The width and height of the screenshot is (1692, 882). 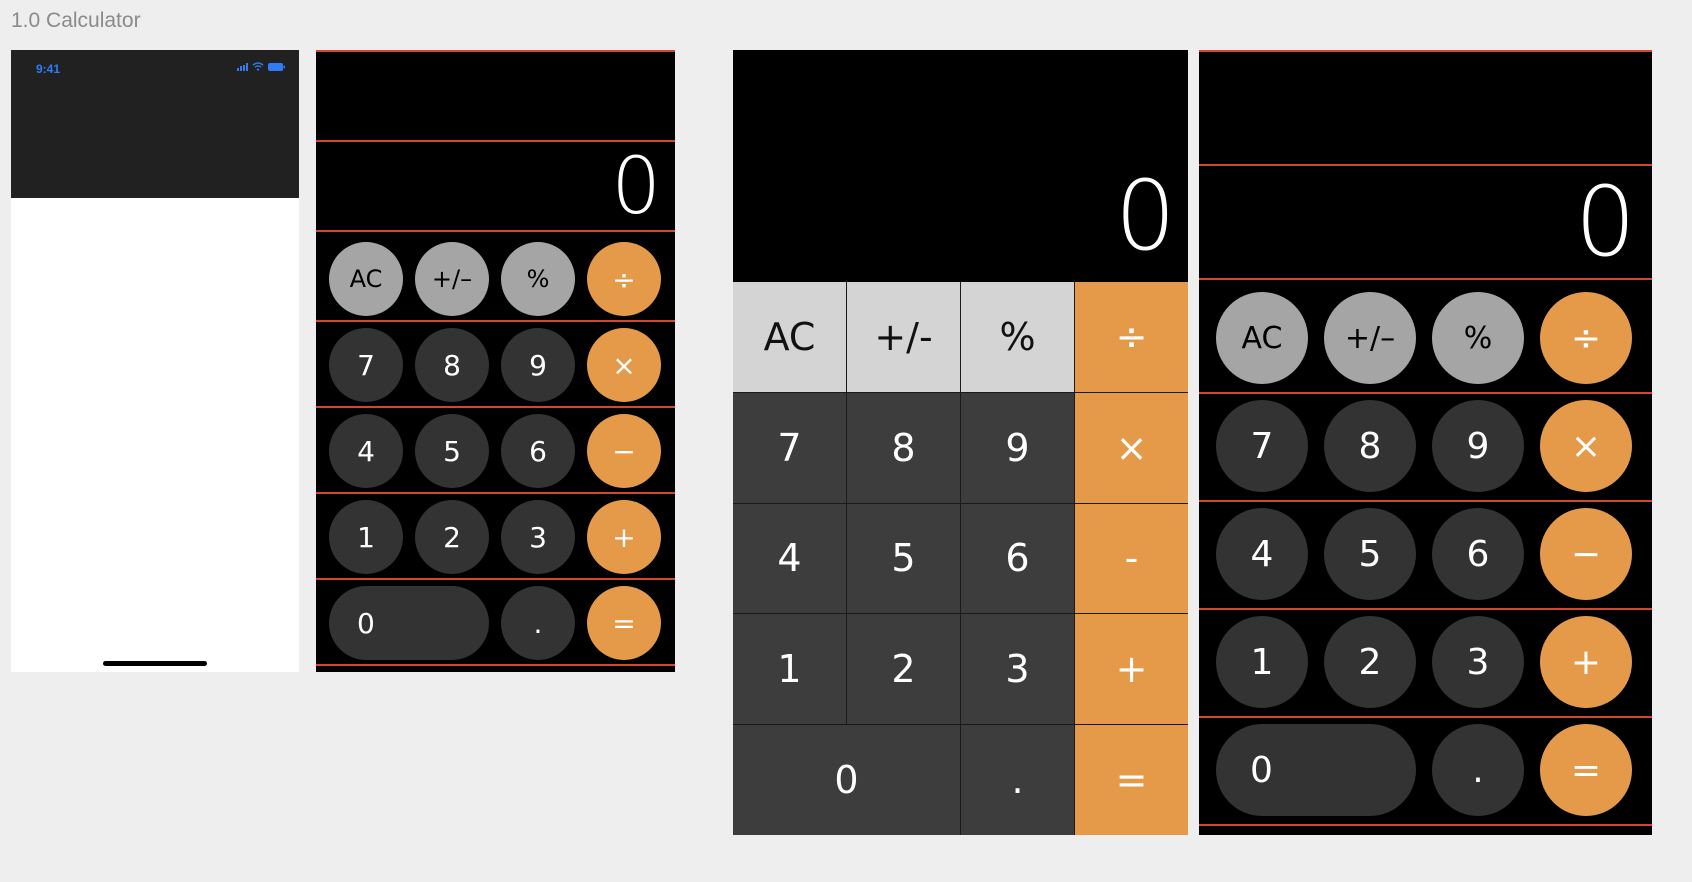 What do you see at coordinates (258, 66) in the screenshot?
I see `wifi-icon` at bounding box center [258, 66].